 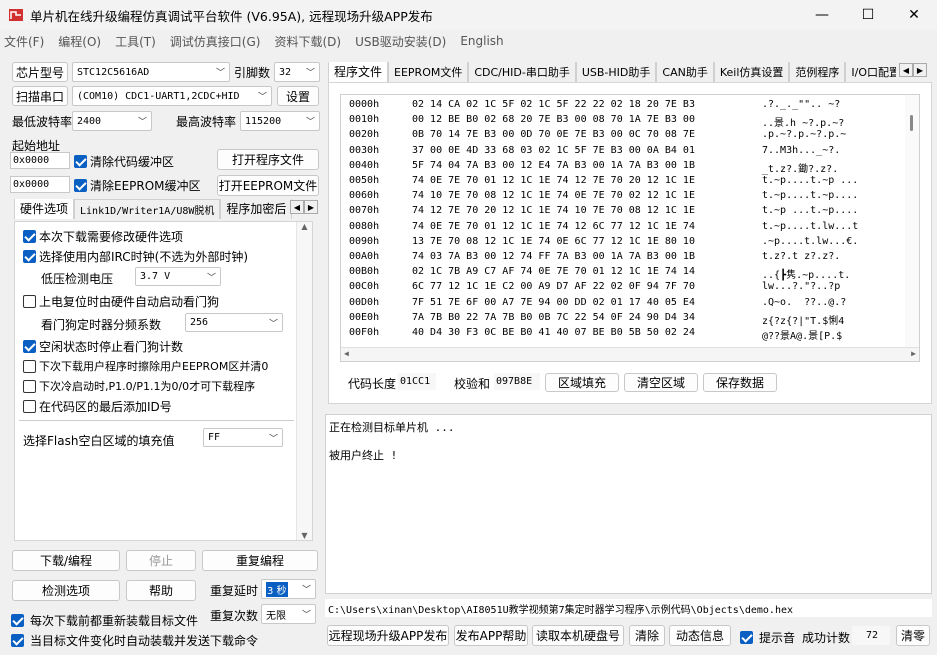 What do you see at coordinates (767, 637) in the screenshot?
I see `beep-option: 提示音` at bounding box center [767, 637].